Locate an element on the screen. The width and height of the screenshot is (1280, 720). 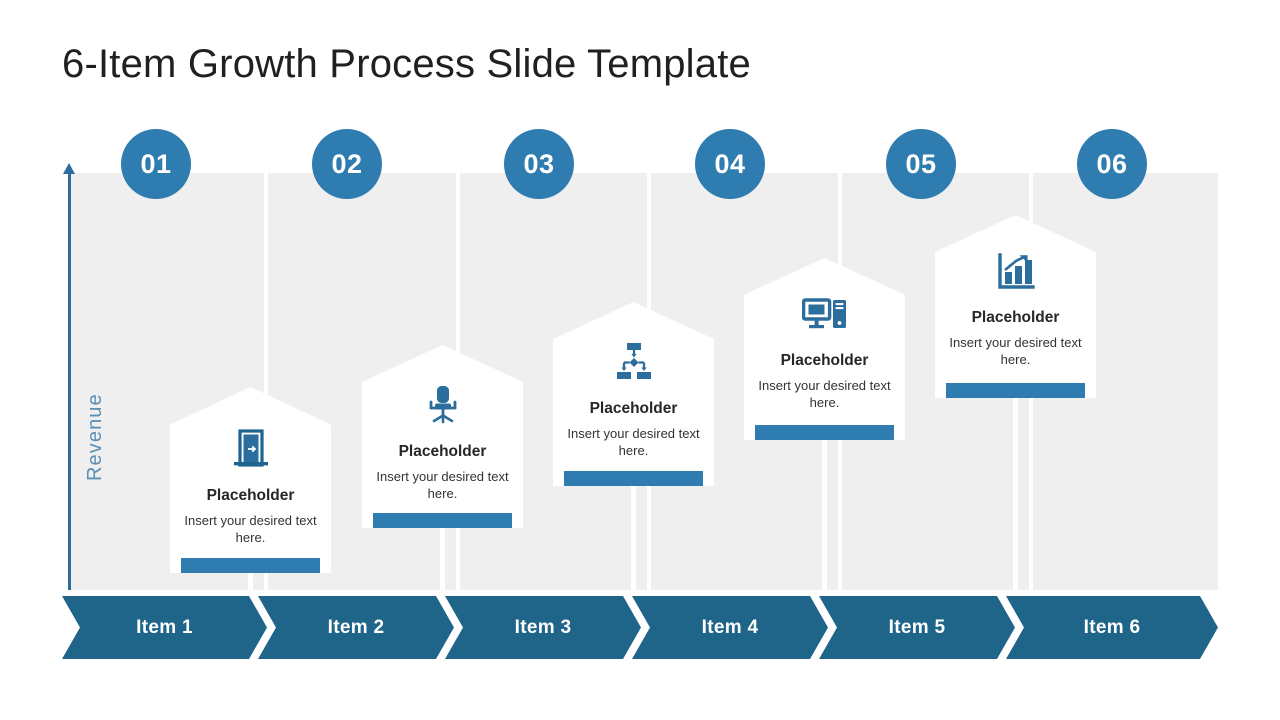
ribbon-item-4: Item 4 is located at coordinates (730, 627).